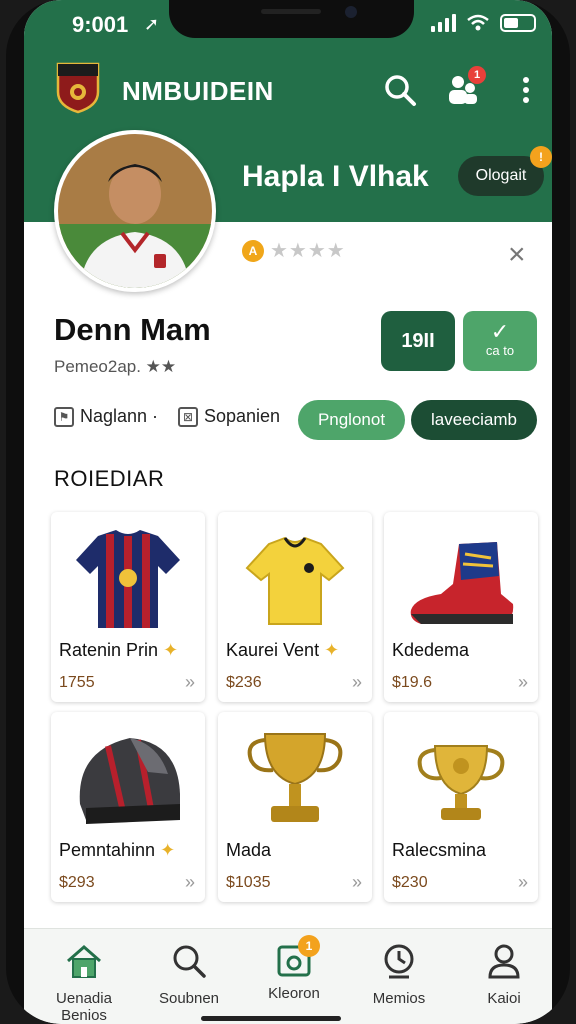 This screenshot has height=1024, width=576. I want to click on logout-button: Ologait !, so click(505, 171).